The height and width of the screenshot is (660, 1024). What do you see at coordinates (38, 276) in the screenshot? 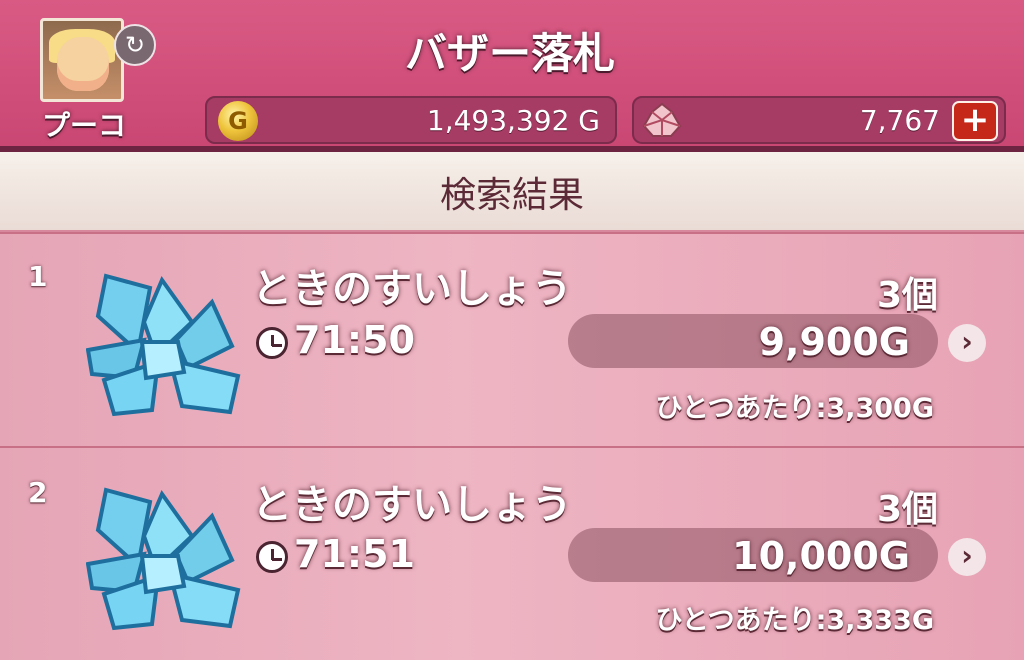
I see `item-rank: 1` at bounding box center [38, 276].